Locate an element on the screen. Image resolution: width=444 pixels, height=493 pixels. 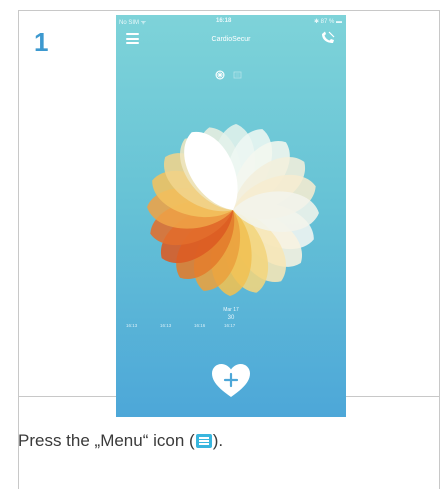
app-title: CardioSecur is located at coordinates (231, 39).